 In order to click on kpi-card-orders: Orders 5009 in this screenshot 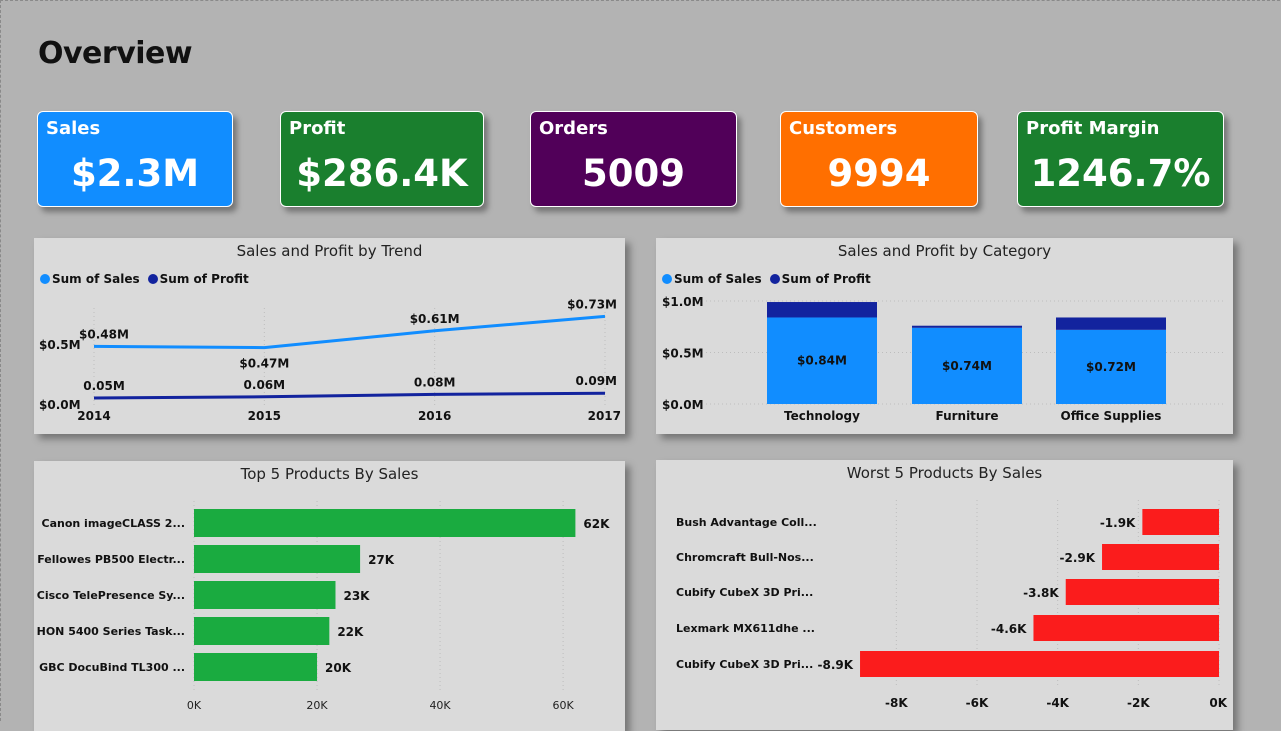, I will do `click(633, 159)`.